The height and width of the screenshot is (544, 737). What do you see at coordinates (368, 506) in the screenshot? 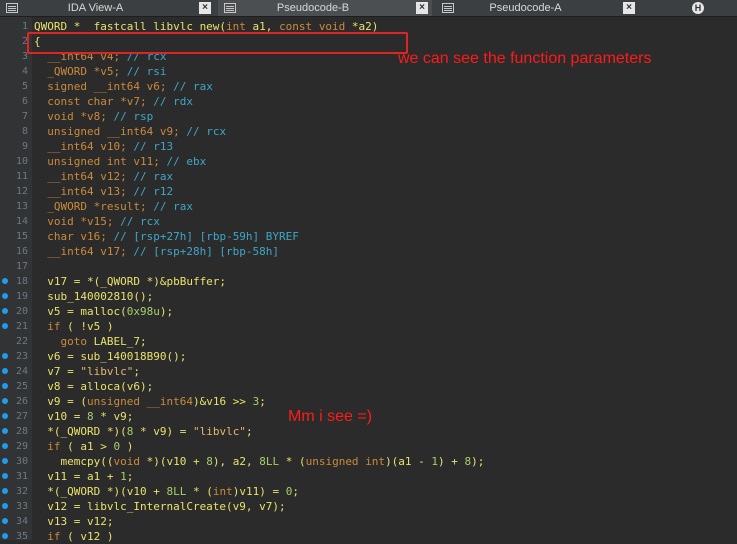
I see `code-line: 33 v12 = libvlc_InternalCreate(v9, v7);` at bounding box center [368, 506].